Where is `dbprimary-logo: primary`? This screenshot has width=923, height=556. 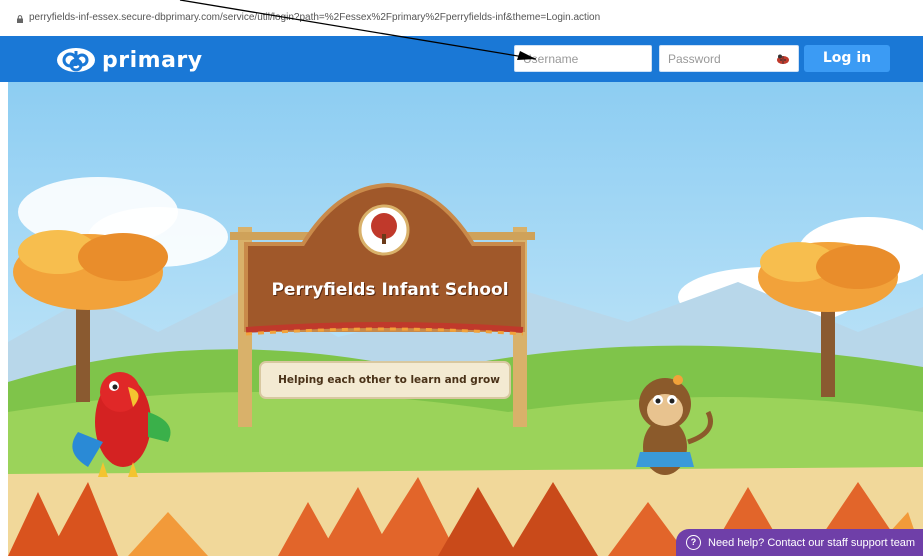
dbprimary-logo: primary is located at coordinates (129, 60).